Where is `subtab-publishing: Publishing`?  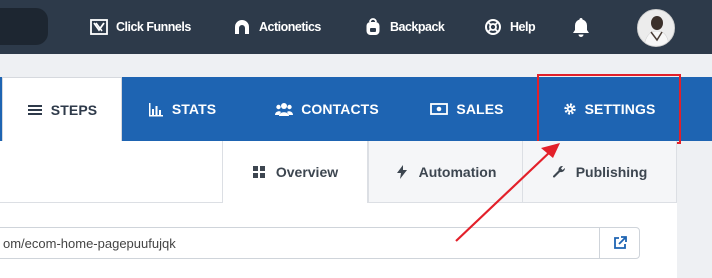
subtab-publishing: Publishing is located at coordinates (599, 172).